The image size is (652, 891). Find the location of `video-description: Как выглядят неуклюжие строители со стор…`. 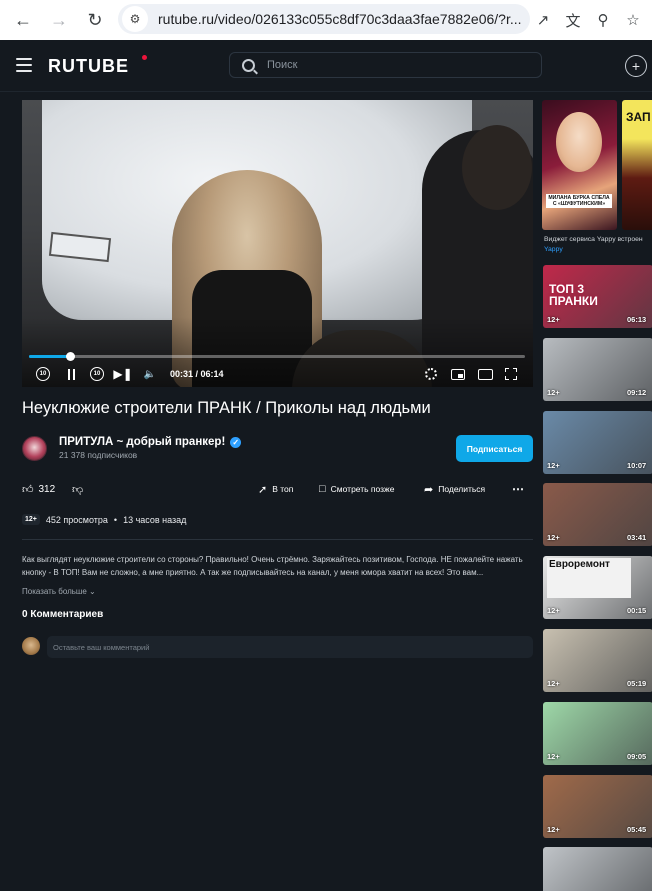

video-description: Как выглядят неуклюжие строители со стор… is located at coordinates (272, 566).